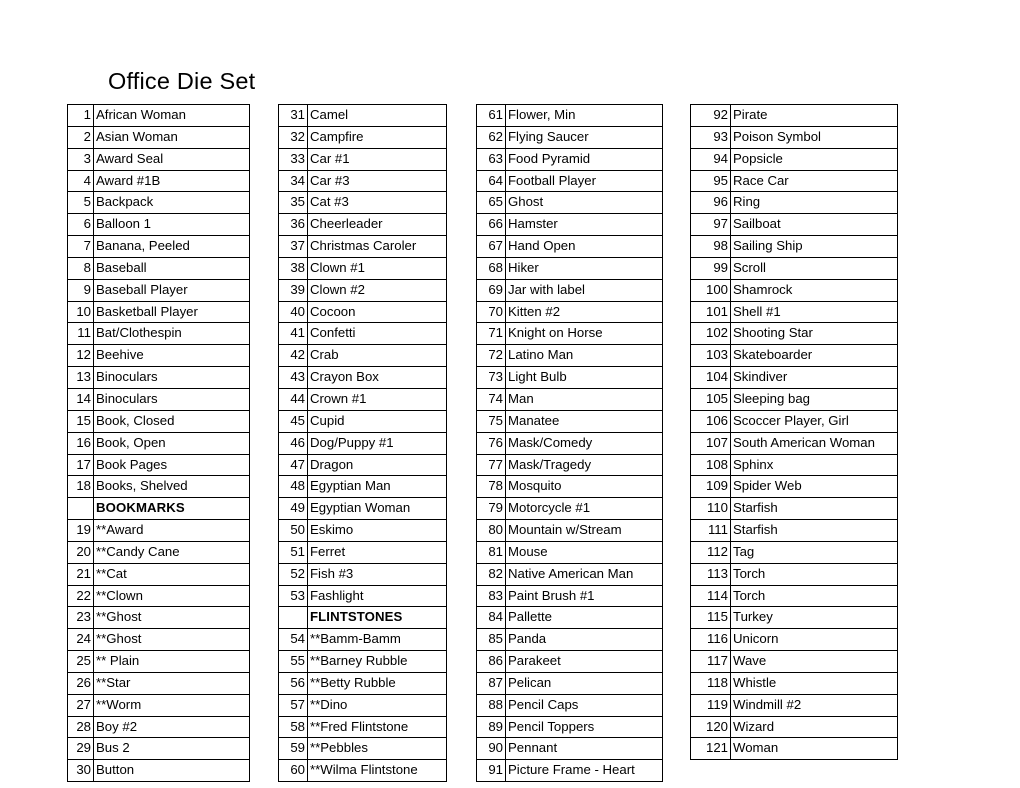 Image resolution: width=1020 pixels, height=788 pixels. Describe the element at coordinates (80, 618) in the screenshot. I see `die-number-cell: 23` at that location.